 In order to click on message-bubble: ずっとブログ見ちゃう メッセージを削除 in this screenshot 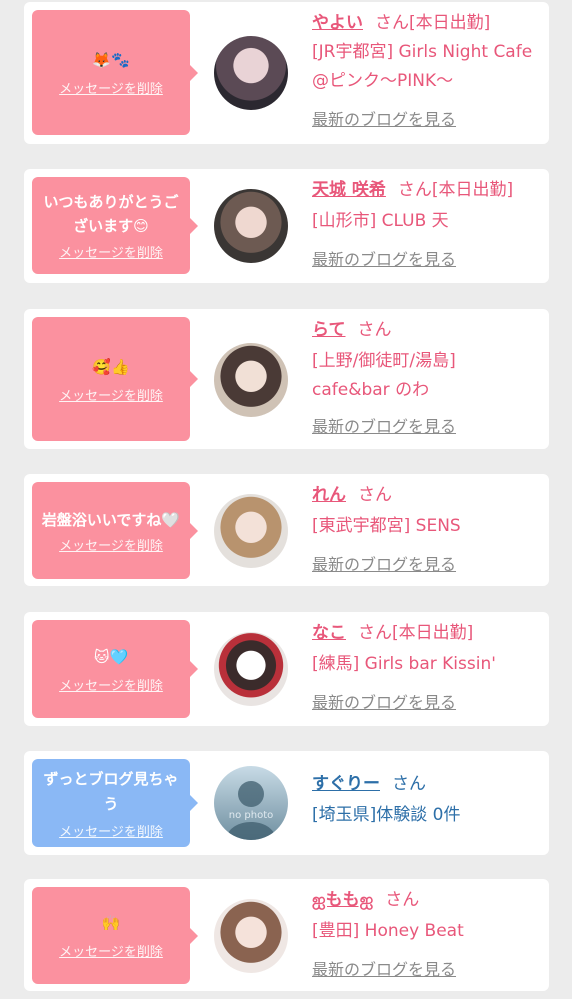, I will do `click(115, 803)`.